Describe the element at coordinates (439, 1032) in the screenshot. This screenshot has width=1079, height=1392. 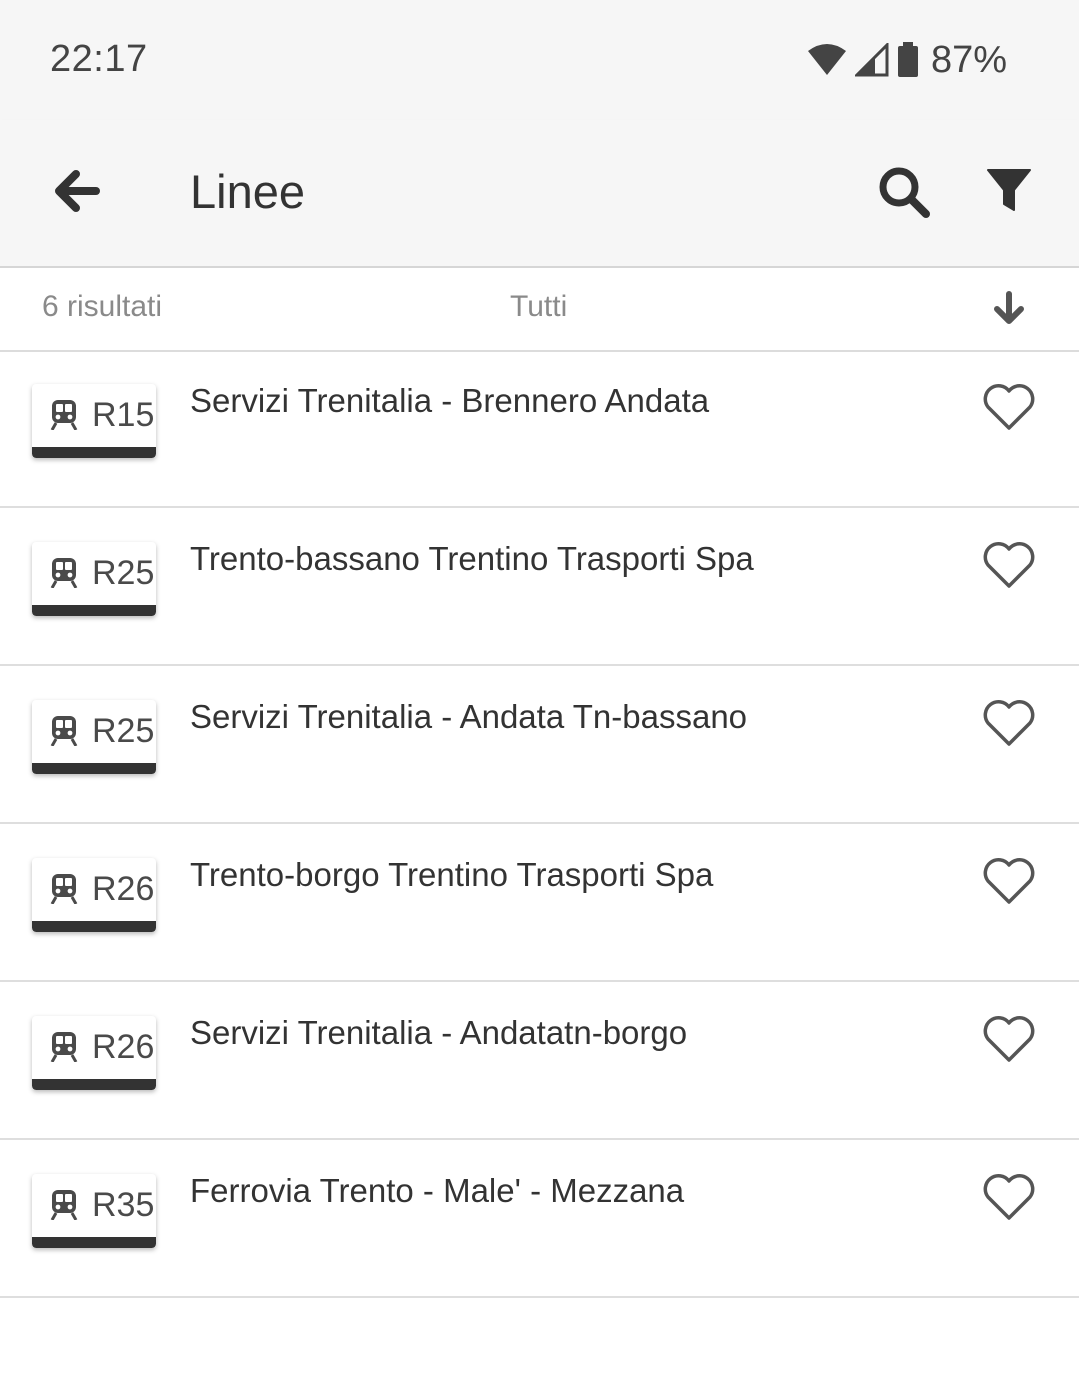
I see `line-title: Servizi Trenitalia - Andatatn-borgo` at that location.